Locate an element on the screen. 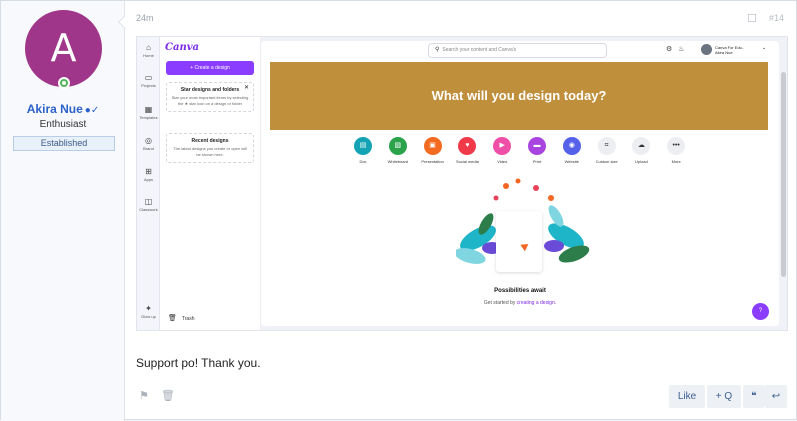 The image size is (797, 421). custom-size-icon: ⌗ is located at coordinates (606, 146).